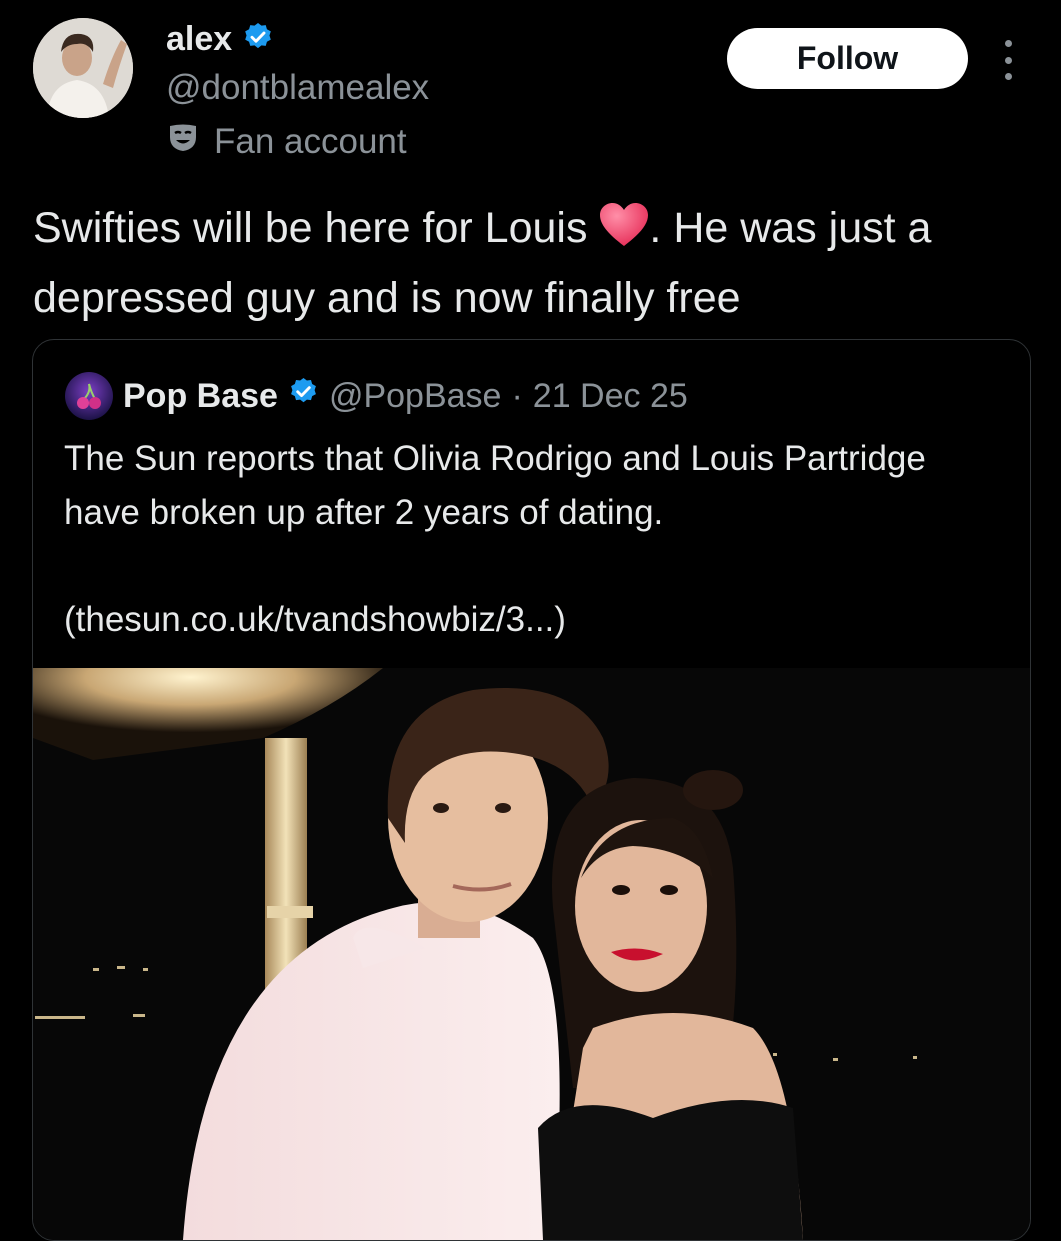 The height and width of the screenshot is (1241, 1061). I want to click on quoted-verified-badge-icon, so click(303, 396).